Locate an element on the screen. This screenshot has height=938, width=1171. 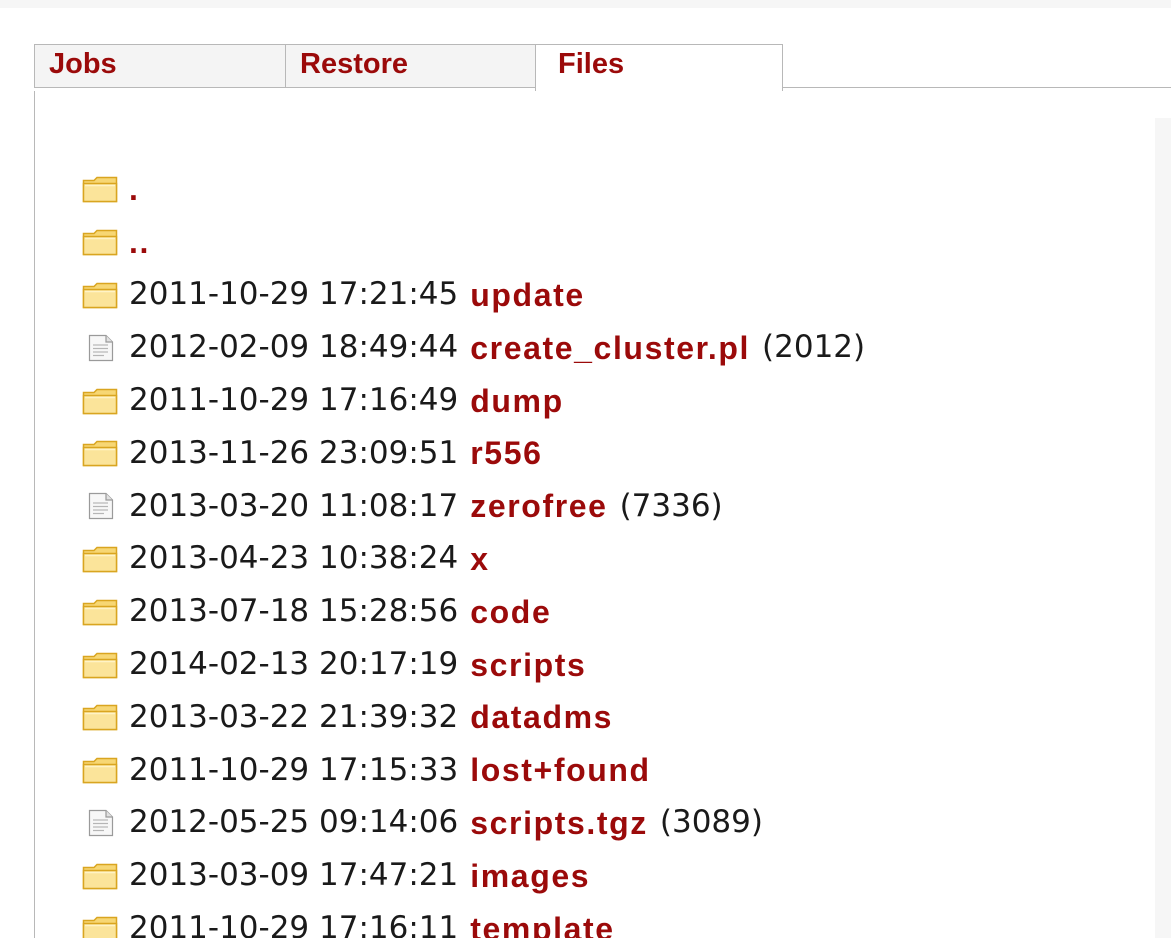
folder-entry: 2013-03-22 21:39:32 datadms is located at coordinates (473, 717).